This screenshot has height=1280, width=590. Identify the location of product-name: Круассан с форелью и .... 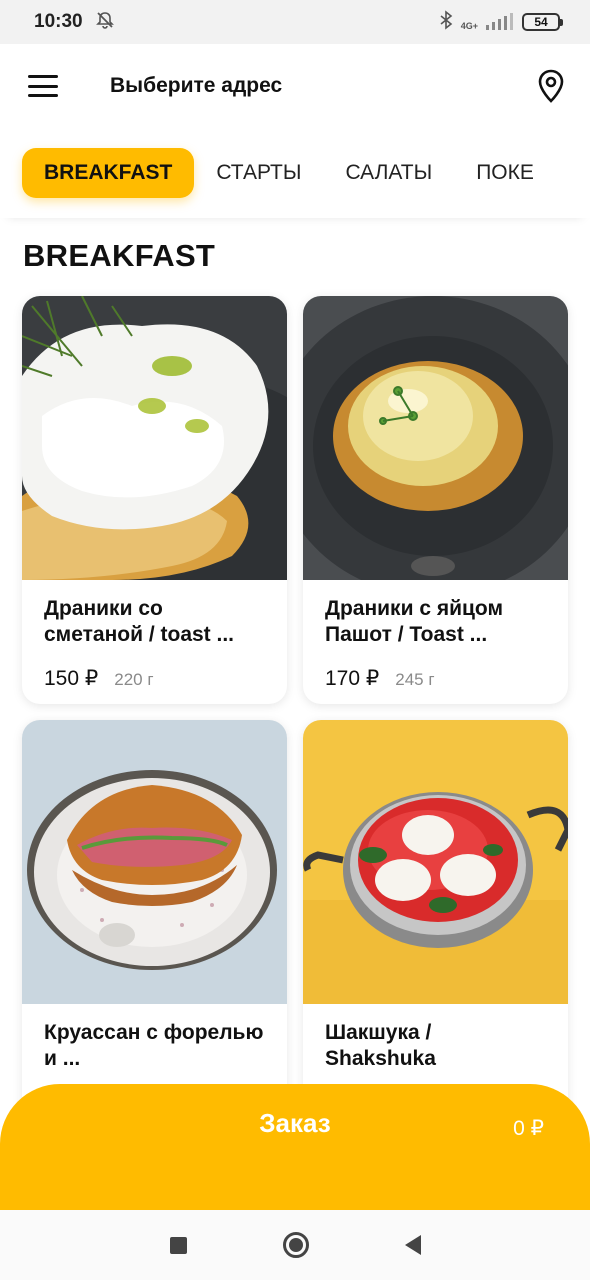
(154, 1045).